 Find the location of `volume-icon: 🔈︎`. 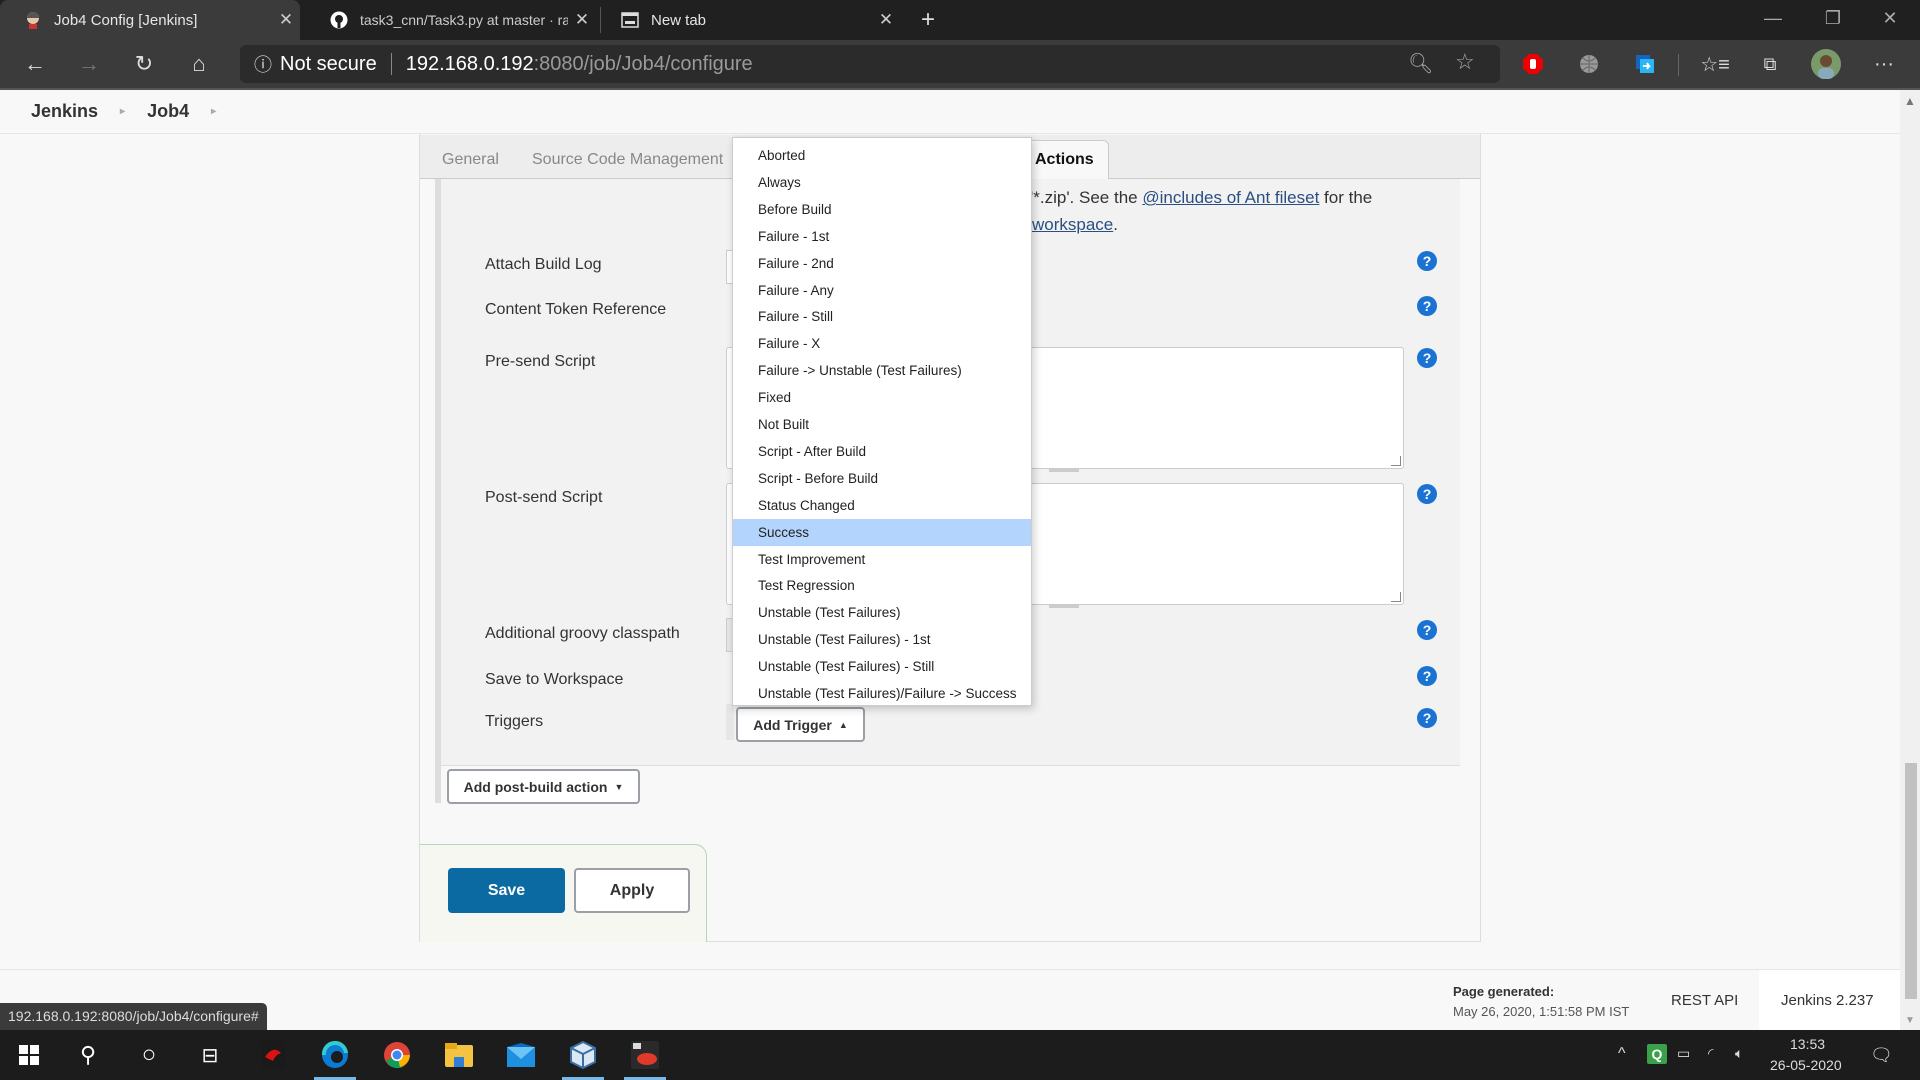

volume-icon: 🔈︎ is located at coordinates (1739, 1053).